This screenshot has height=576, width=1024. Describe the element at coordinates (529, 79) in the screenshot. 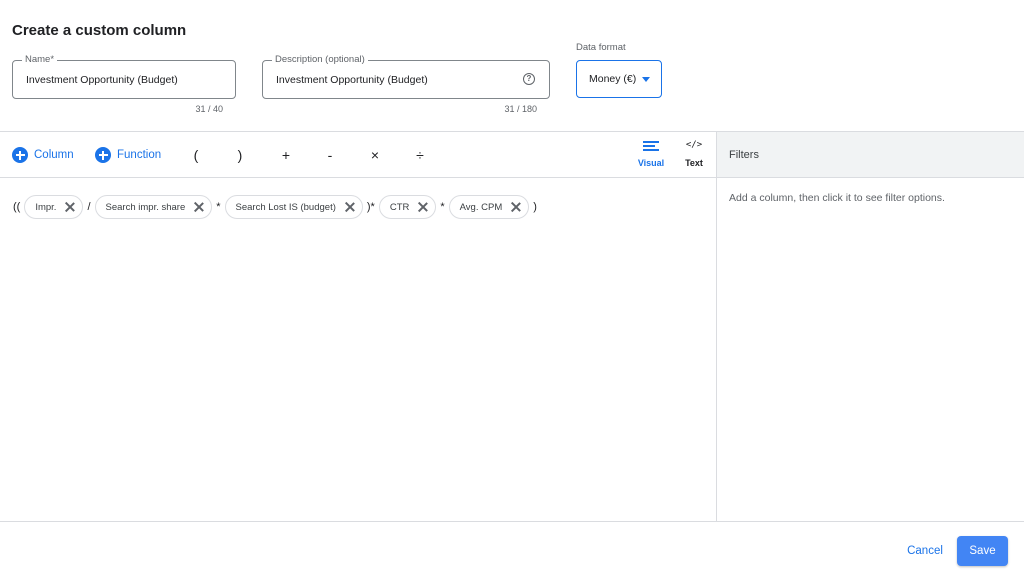

I see `help-circle-icon: ?` at that location.